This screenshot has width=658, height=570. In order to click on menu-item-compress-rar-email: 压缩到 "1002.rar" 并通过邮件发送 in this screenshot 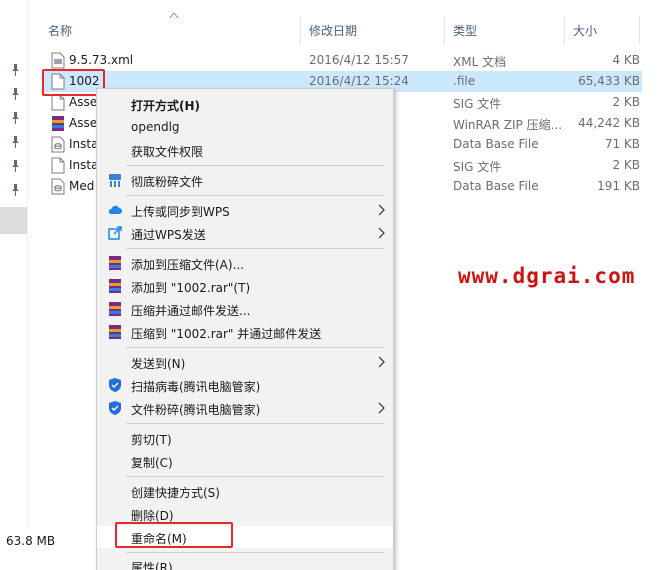, I will do `click(245, 332)`.